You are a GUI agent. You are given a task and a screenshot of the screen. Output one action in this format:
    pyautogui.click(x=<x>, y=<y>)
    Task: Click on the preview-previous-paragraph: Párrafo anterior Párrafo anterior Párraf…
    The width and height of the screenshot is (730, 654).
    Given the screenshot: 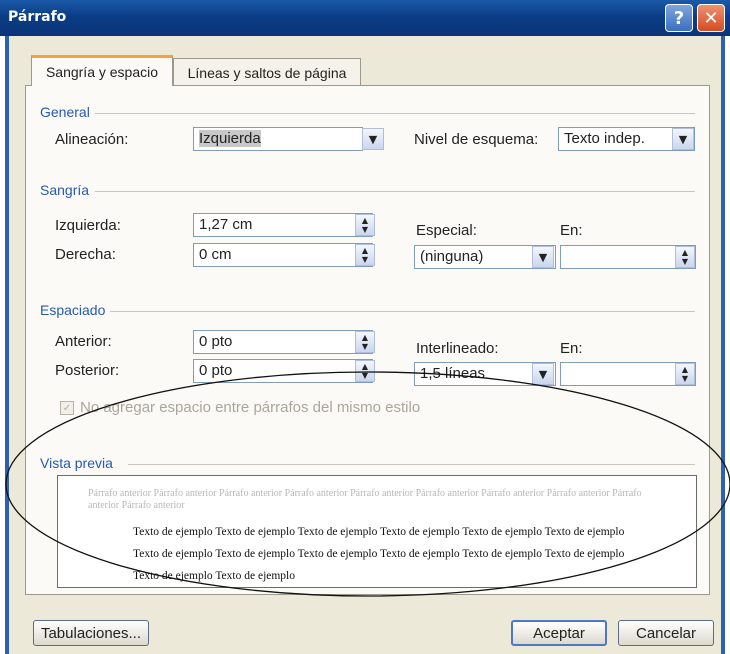 What is the action you would take?
    pyautogui.click(x=365, y=499)
    